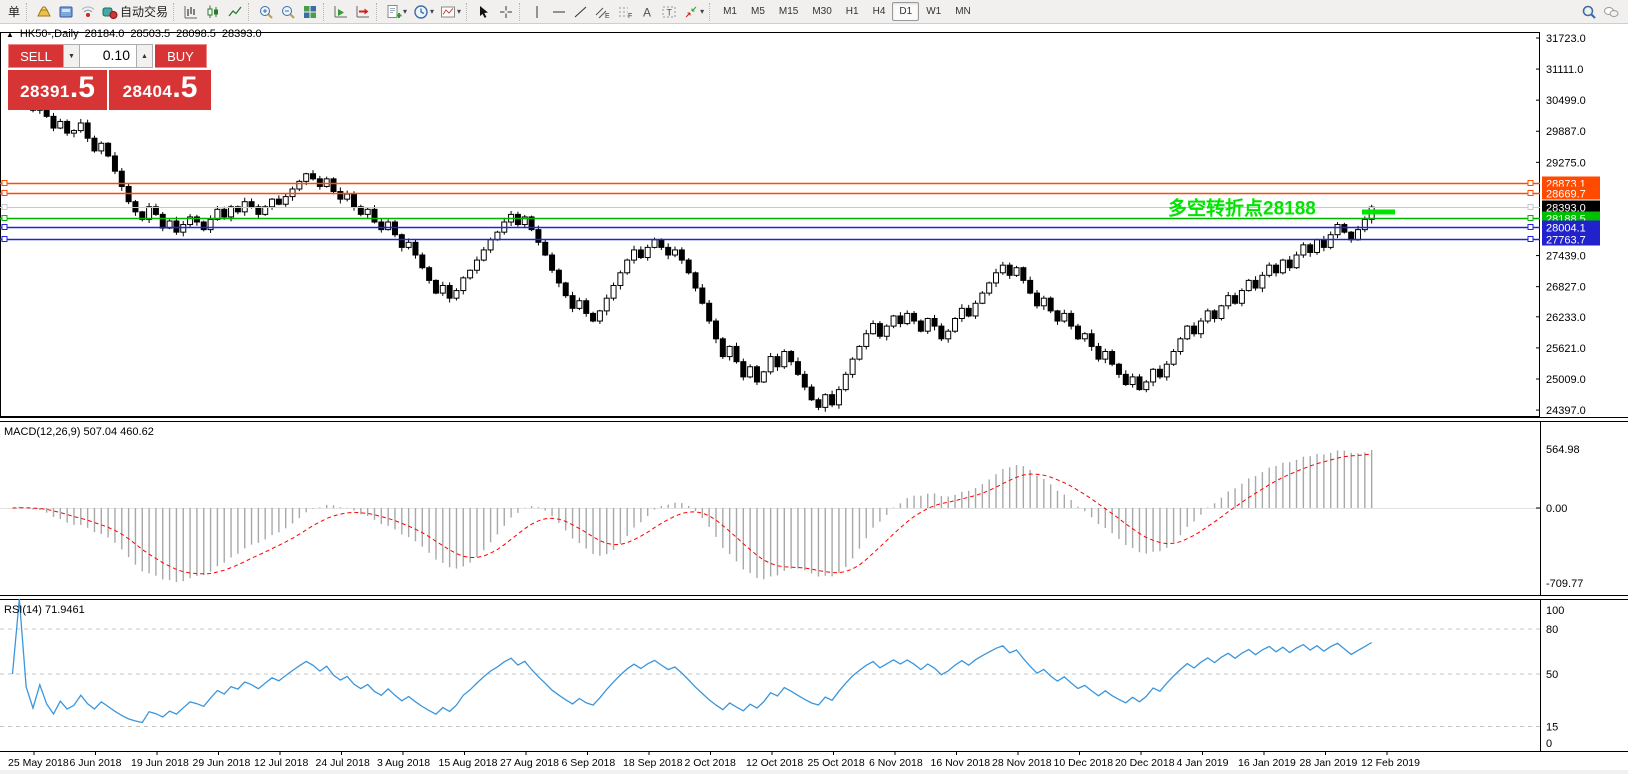 This screenshot has height=774, width=1628. What do you see at coordinates (150, 34) in the screenshot?
I see `ohlc-high: 28503.5` at bounding box center [150, 34].